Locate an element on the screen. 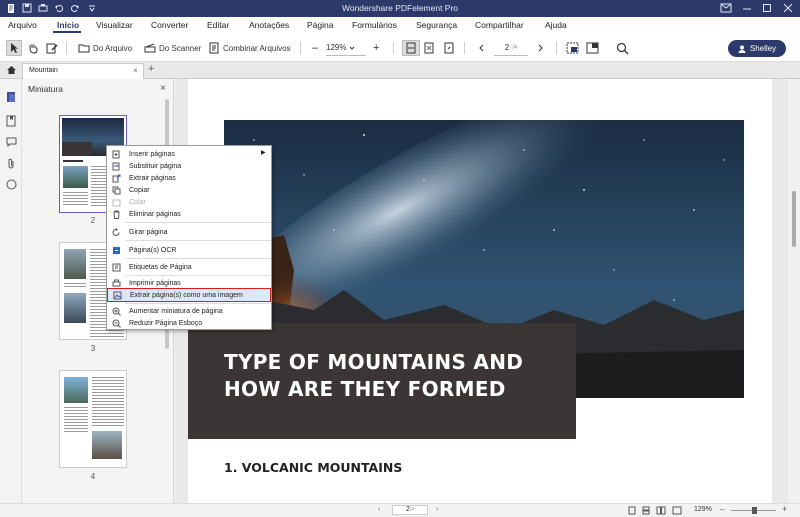 This screenshot has width=800, height=517. comment-icon is located at coordinates (11, 143).